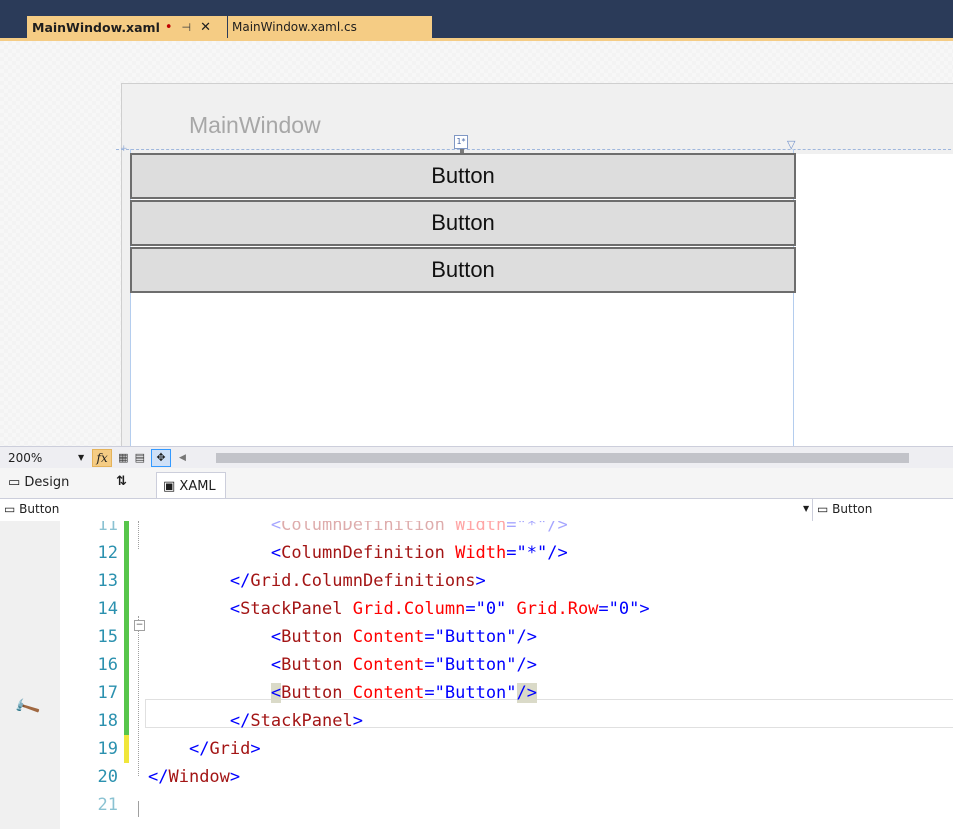  Describe the element at coordinates (562, 457) in the screenshot. I see `horizontal-scrollbar` at that location.